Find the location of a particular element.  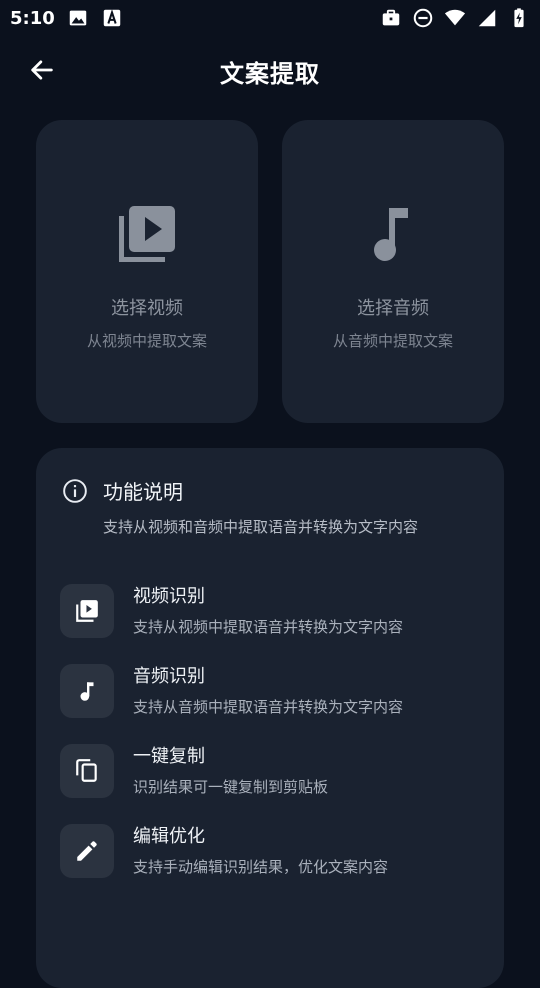

copy-icon is located at coordinates (86, 770).